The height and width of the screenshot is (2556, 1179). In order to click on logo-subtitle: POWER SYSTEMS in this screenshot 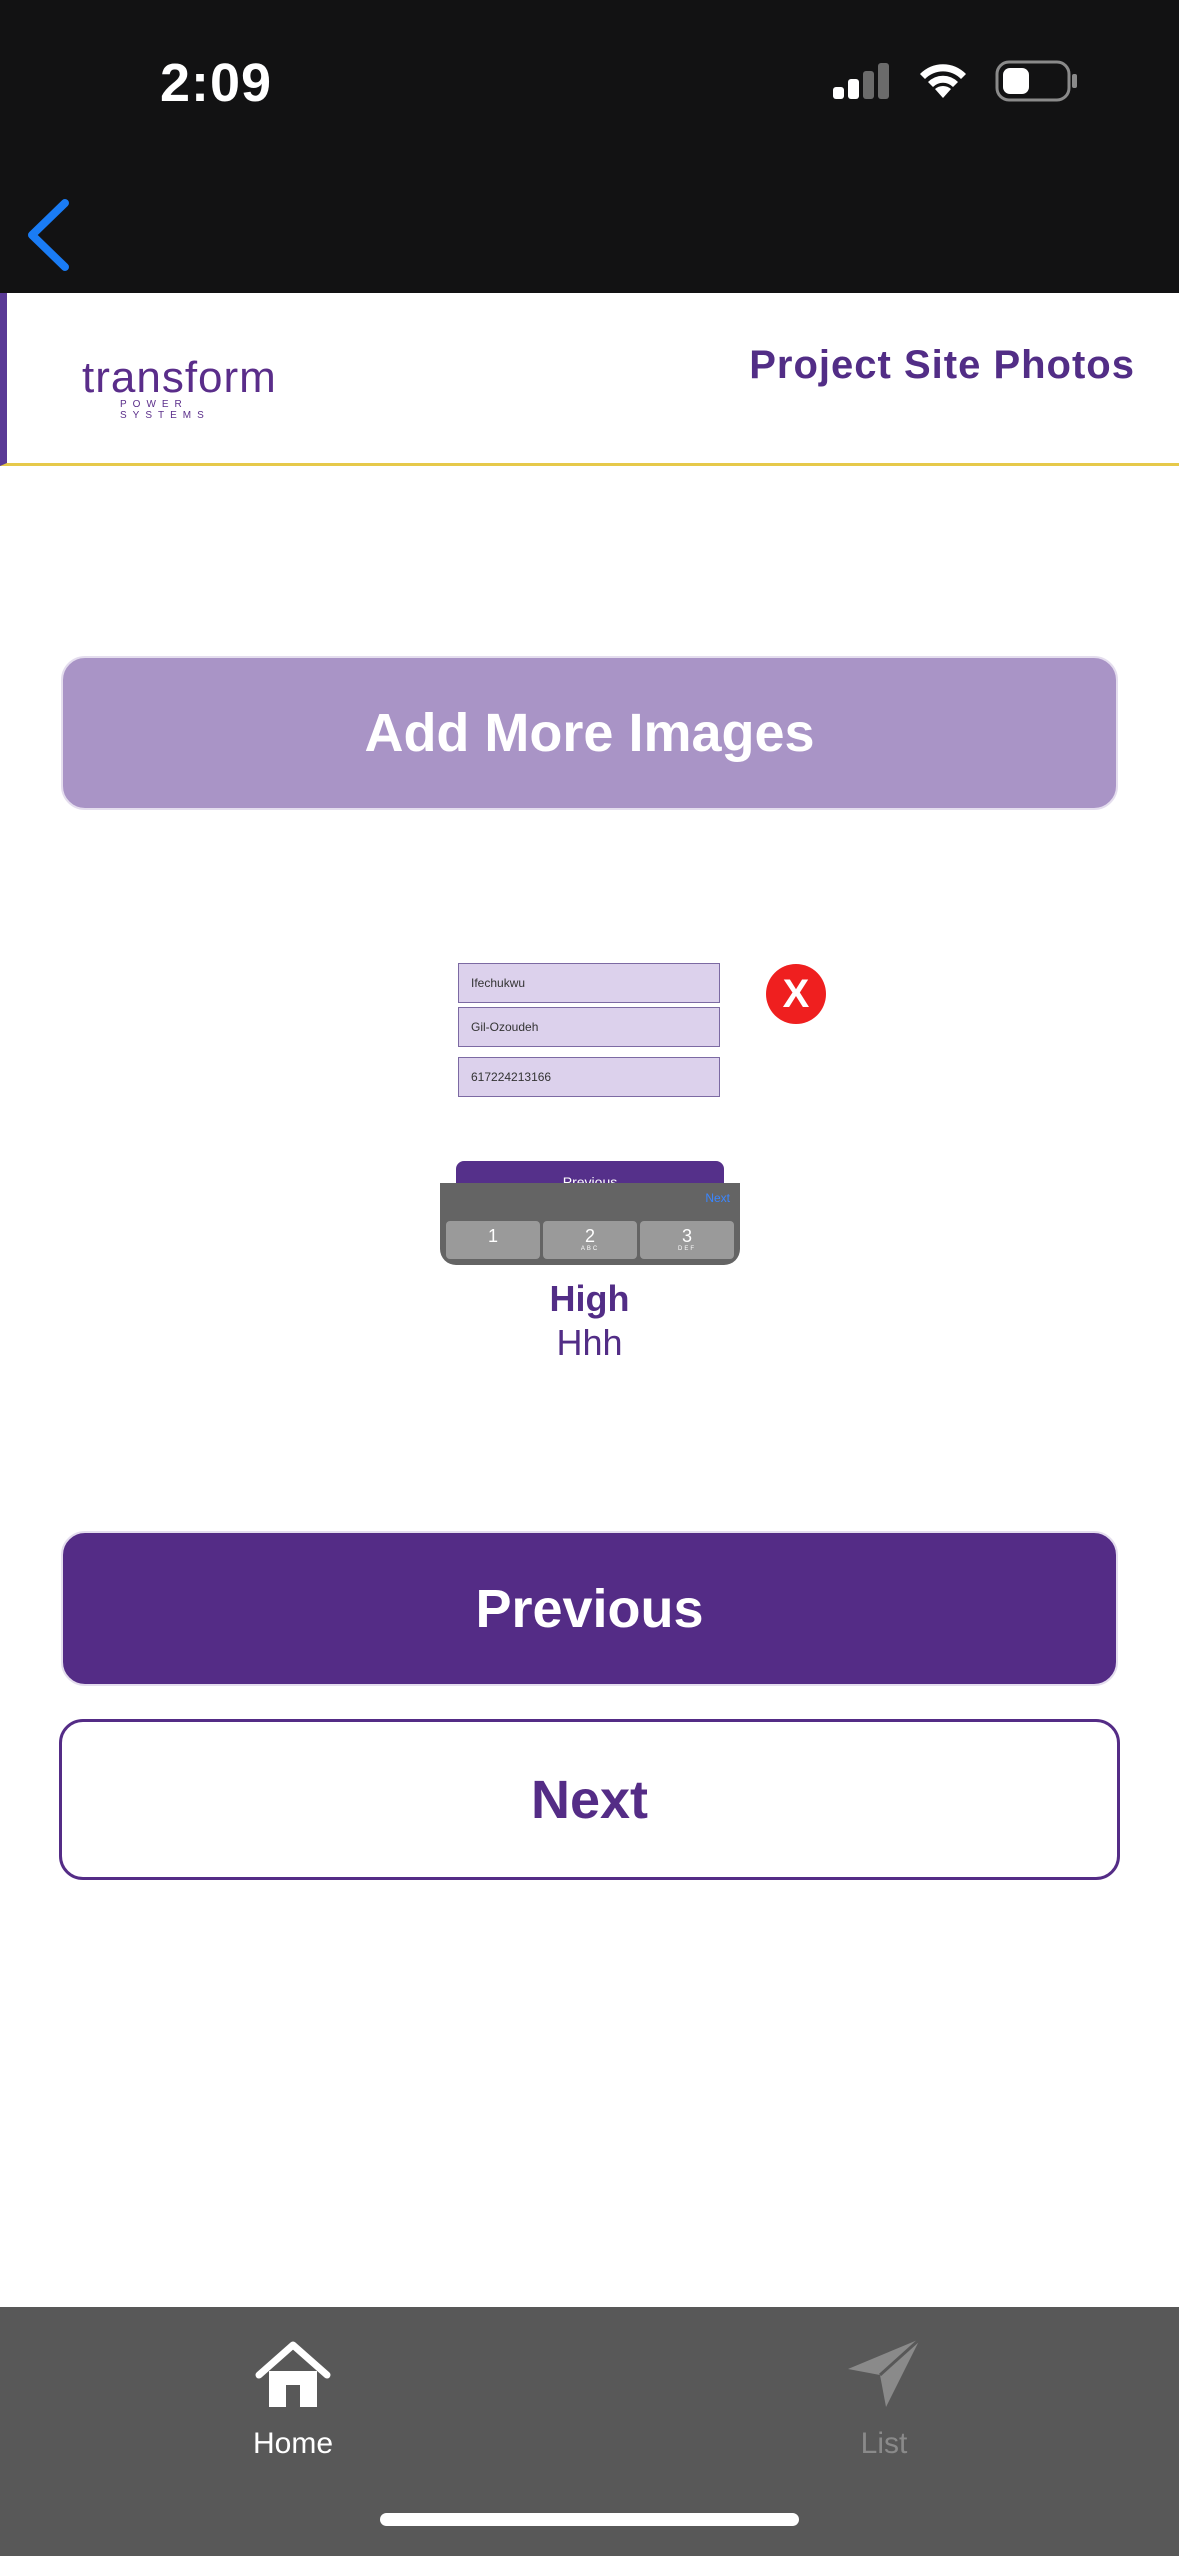, I will do `click(165, 410)`.